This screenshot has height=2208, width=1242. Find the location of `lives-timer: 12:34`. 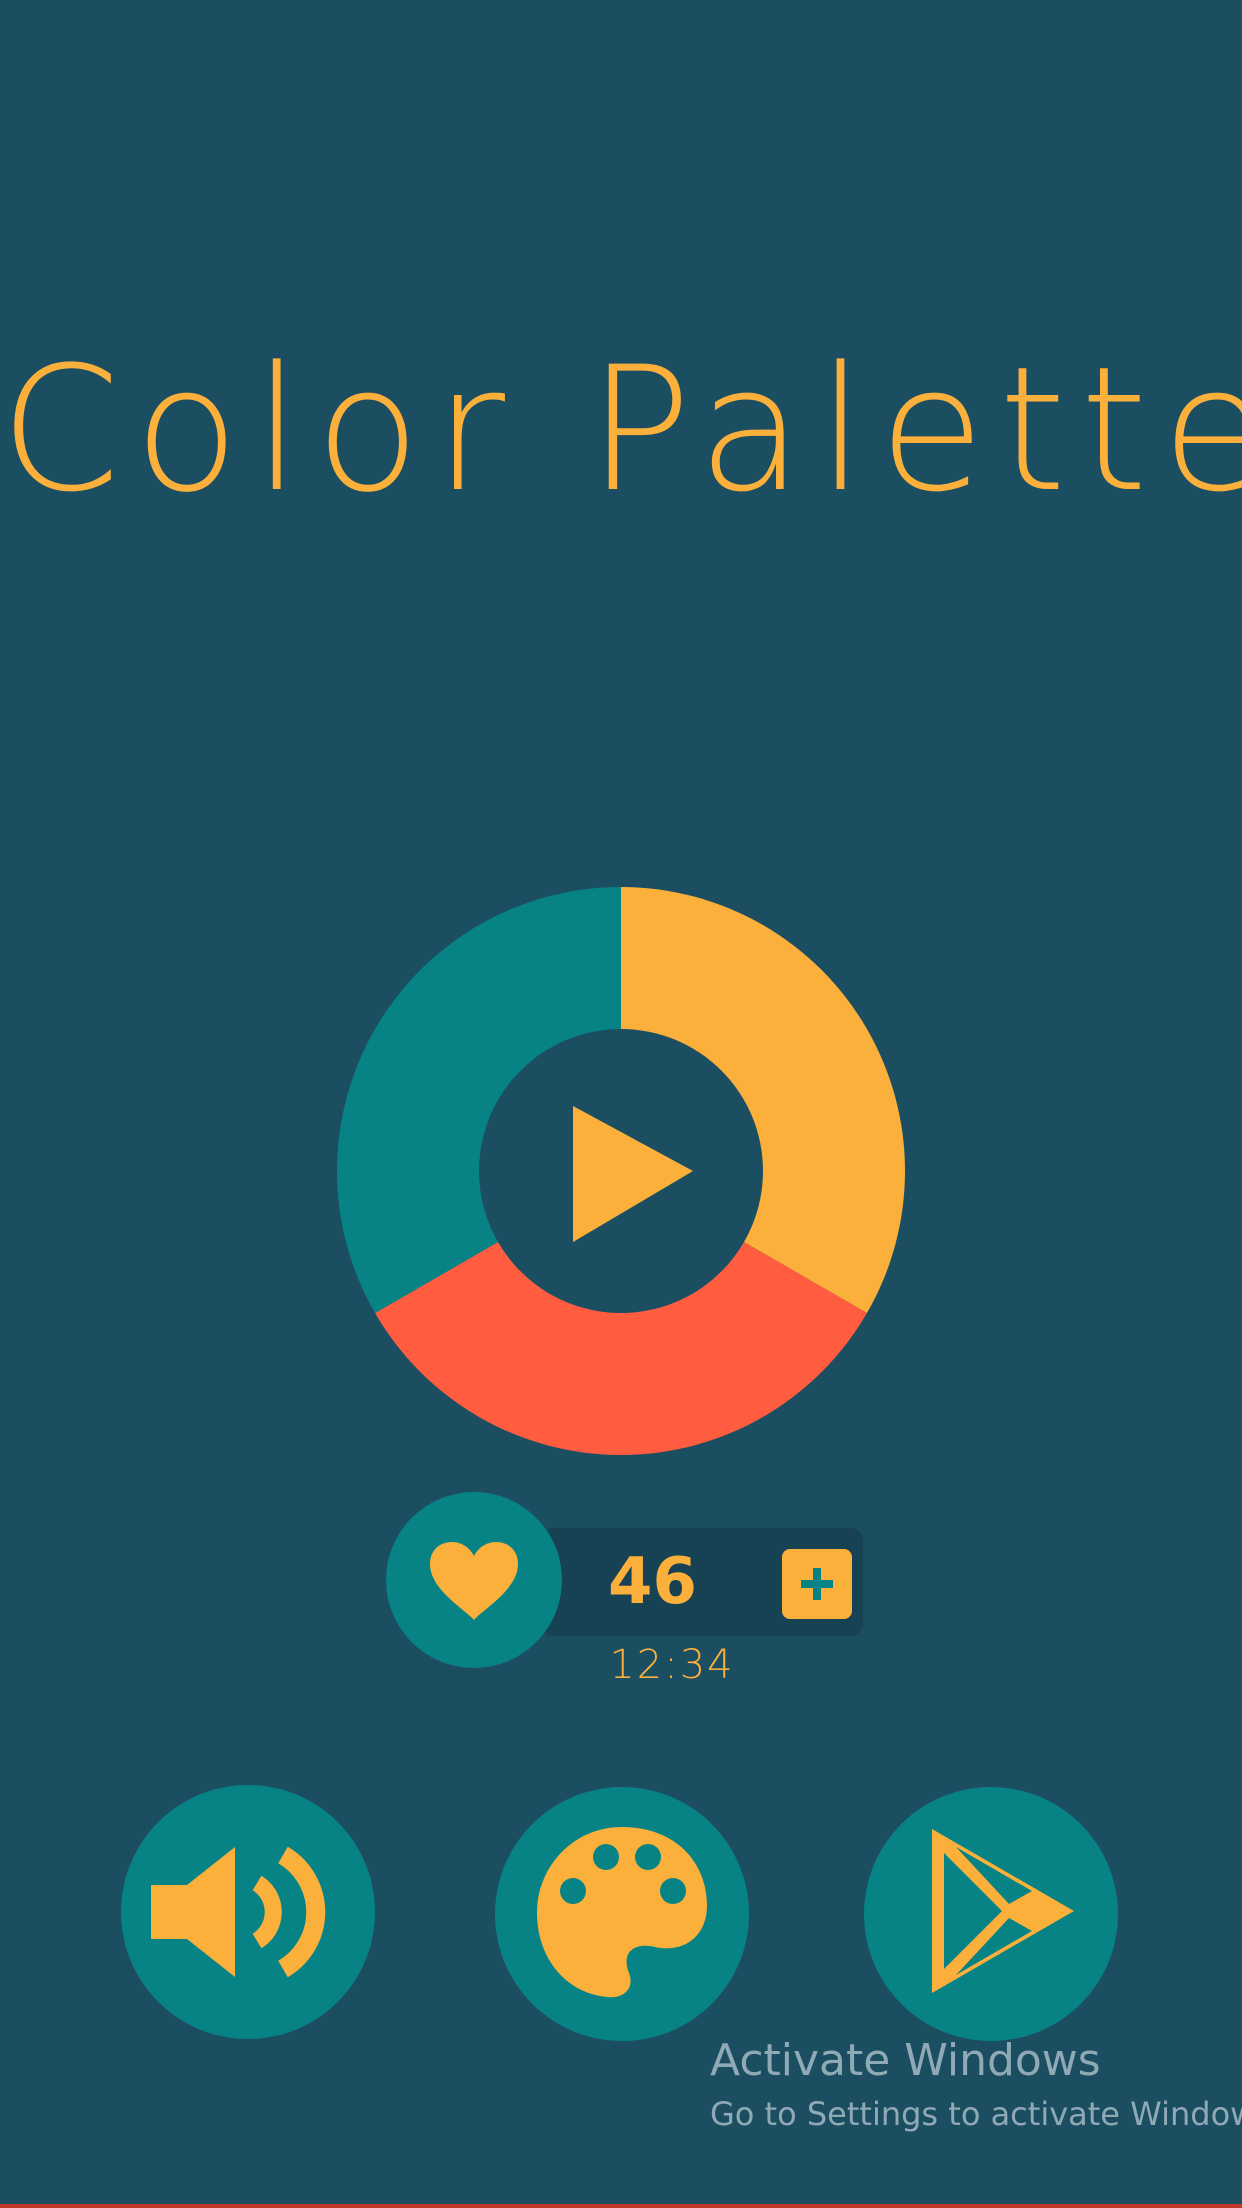

lives-timer: 12:34 is located at coordinates (672, 1665).